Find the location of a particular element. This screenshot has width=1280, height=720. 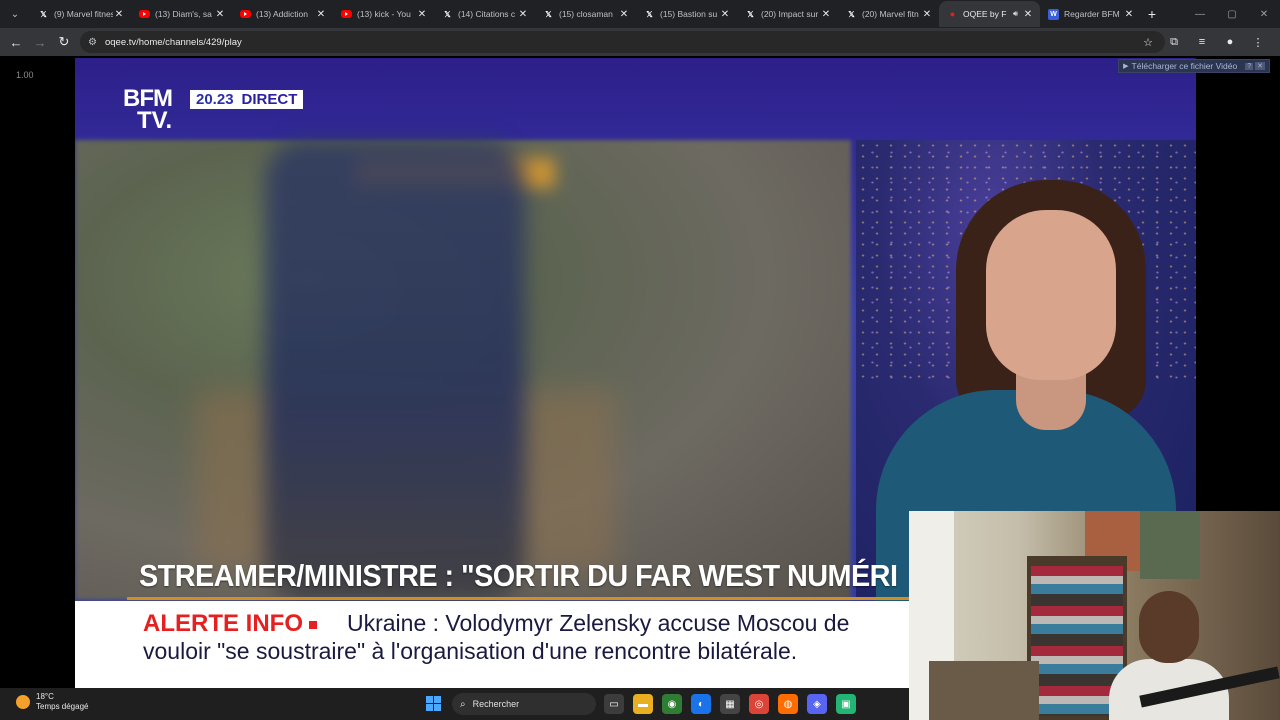

browser-tab: ● OQEE by F 🔊︎ ✕ is located at coordinates (989, 14).